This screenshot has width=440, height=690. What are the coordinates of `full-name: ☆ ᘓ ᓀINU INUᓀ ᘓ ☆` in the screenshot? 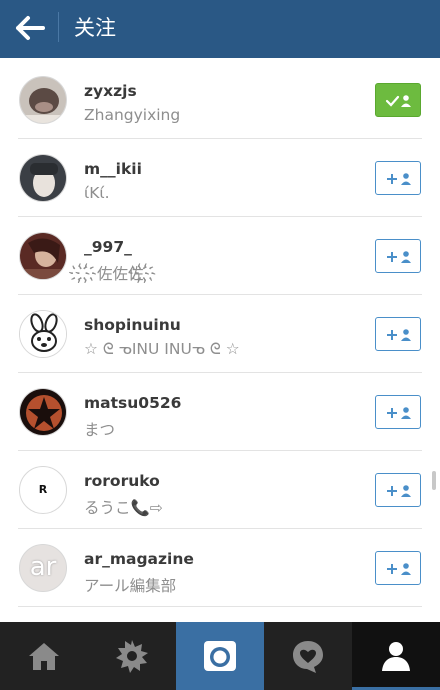 It's located at (162, 349).